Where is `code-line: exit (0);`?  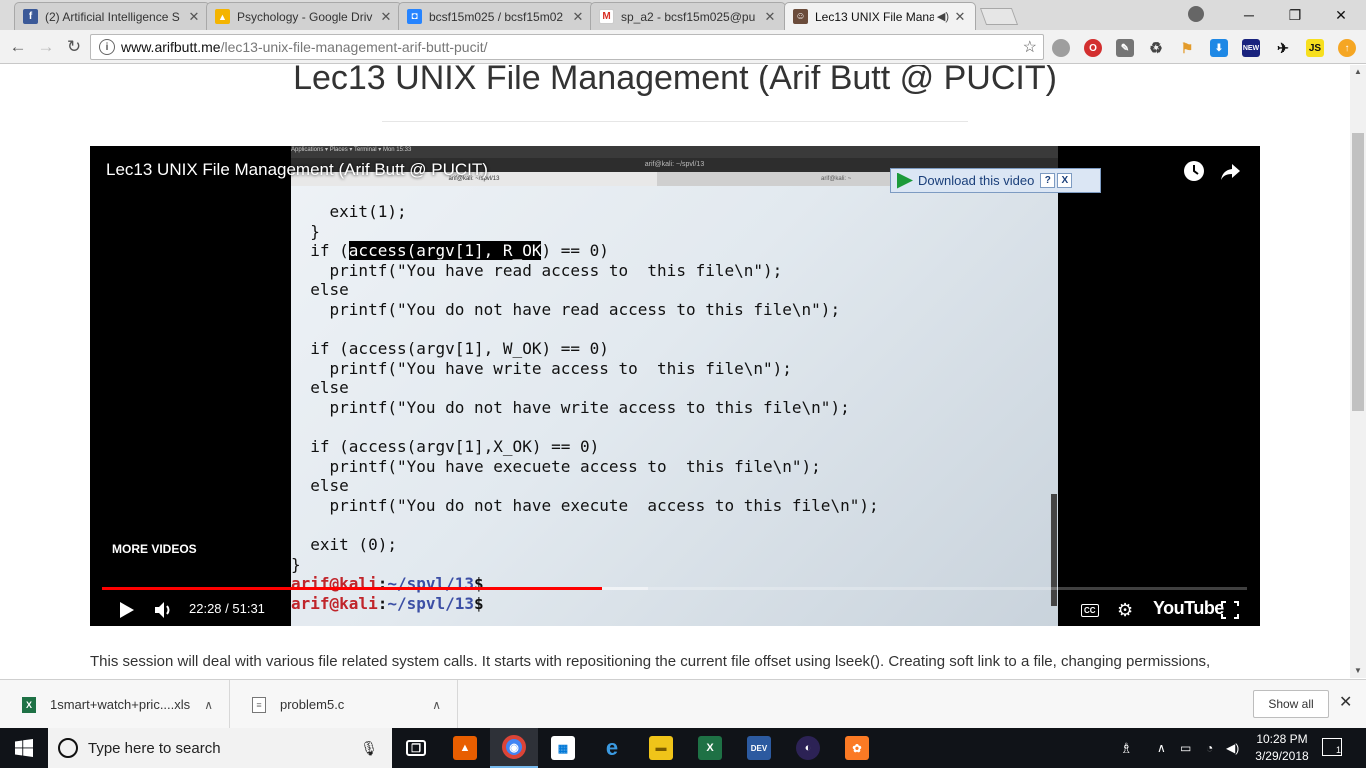
code-line: exit (0); is located at coordinates (344, 545).